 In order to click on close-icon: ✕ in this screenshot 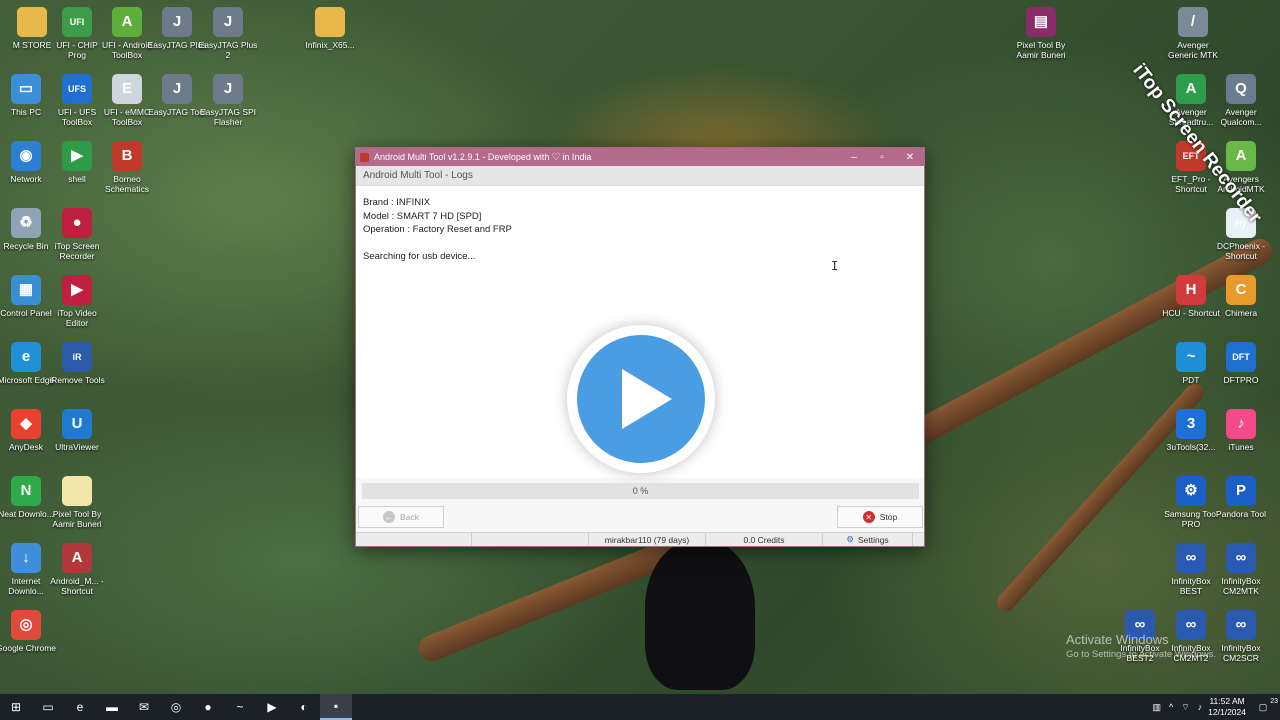, I will do `click(910, 157)`.